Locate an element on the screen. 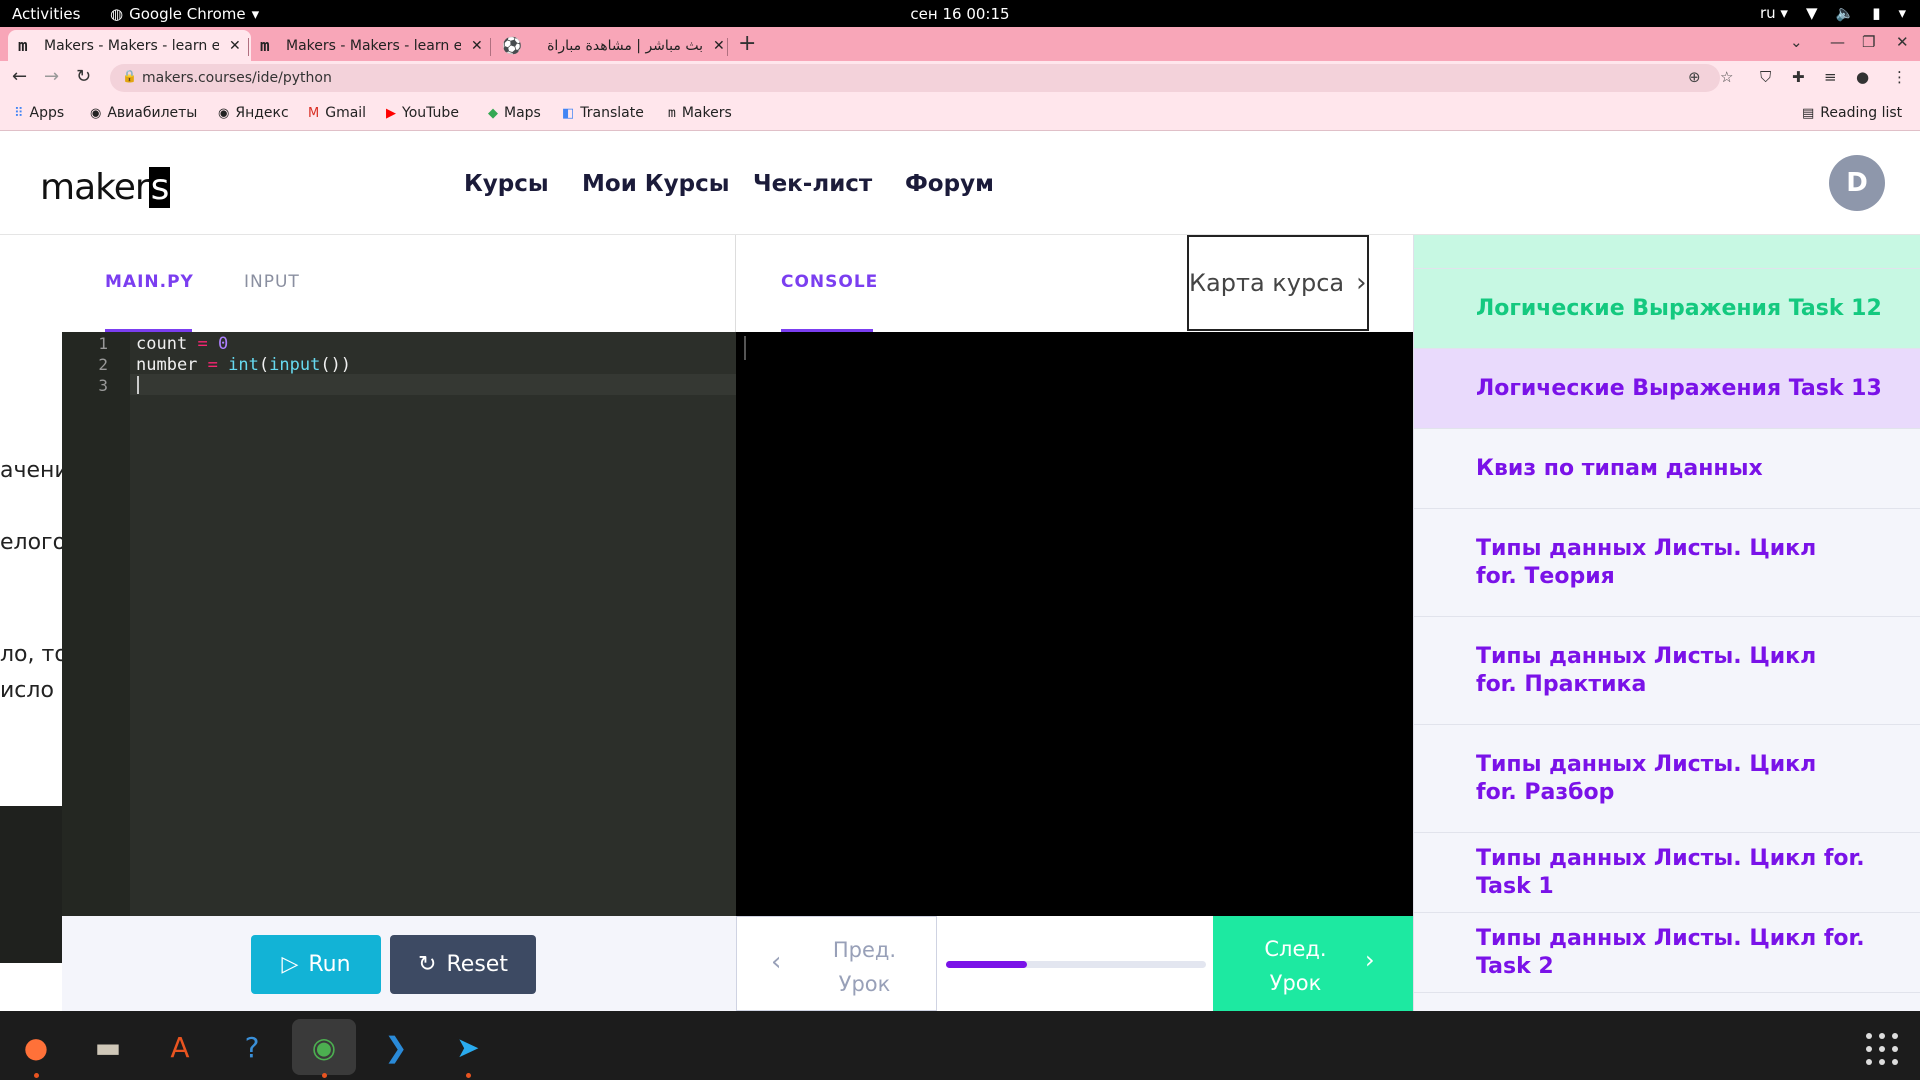 The height and width of the screenshot is (1080, 1920). makers-logo: makers is located at coordinates (105, 187).